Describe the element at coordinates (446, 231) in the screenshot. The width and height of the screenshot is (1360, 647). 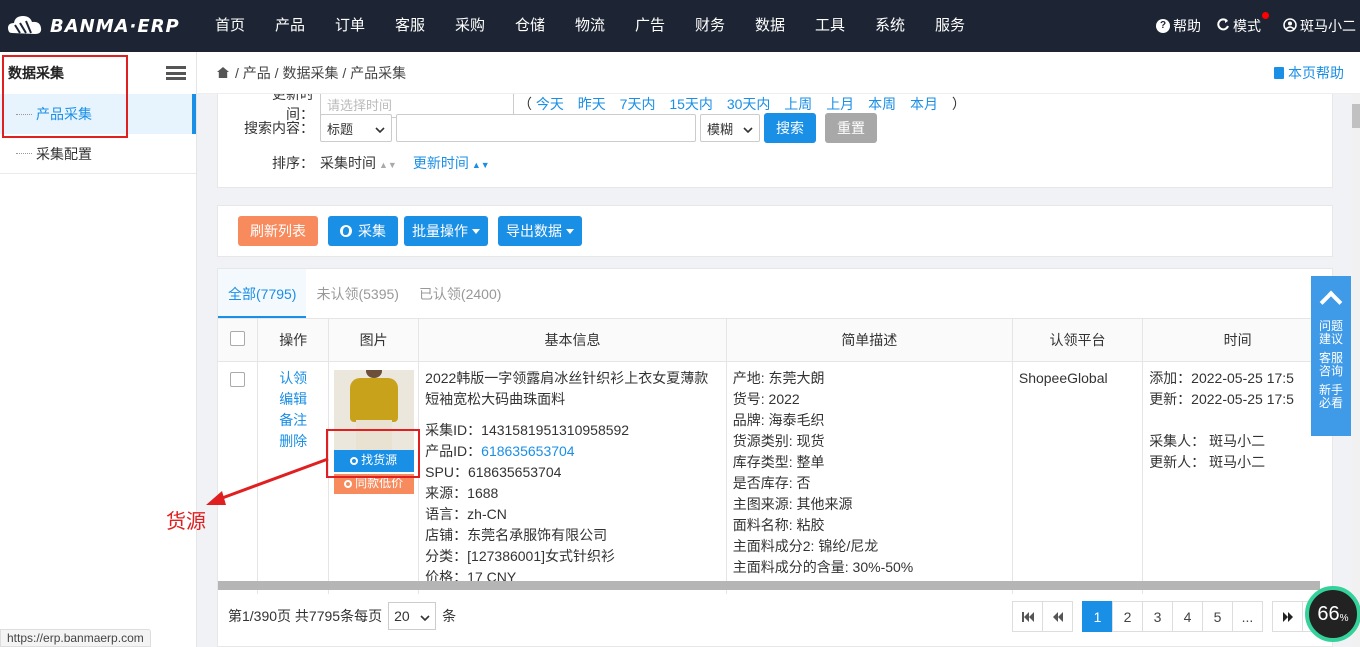
I see `batch-ops-button: 批量操作` at that location.